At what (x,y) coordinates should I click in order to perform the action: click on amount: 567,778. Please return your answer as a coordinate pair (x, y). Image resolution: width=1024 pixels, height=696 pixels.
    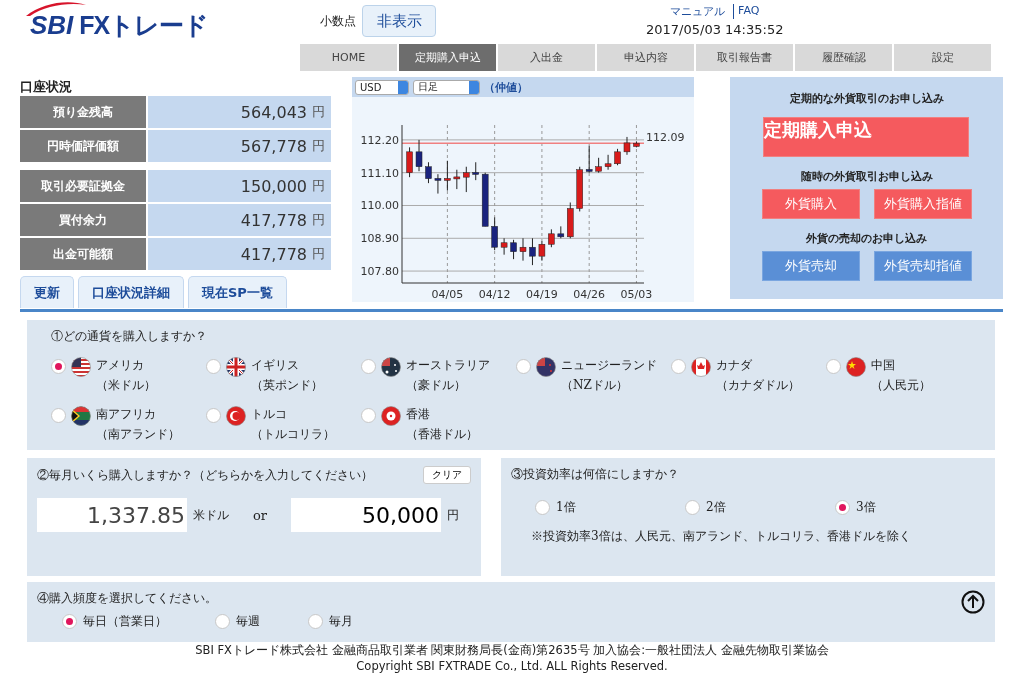
    Looking at the image, I should click on (273, 146).